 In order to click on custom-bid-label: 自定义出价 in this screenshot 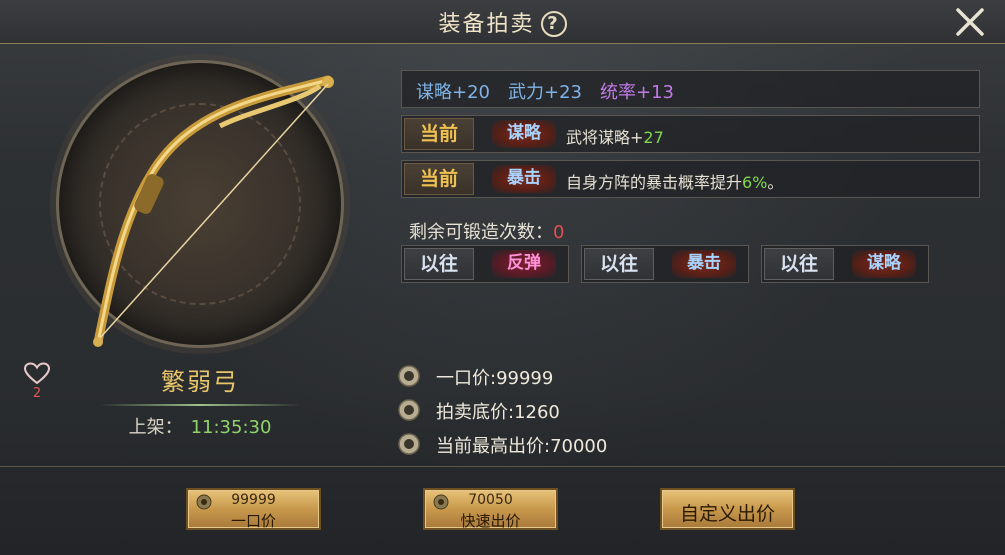, I will do `click(727, 514)`.